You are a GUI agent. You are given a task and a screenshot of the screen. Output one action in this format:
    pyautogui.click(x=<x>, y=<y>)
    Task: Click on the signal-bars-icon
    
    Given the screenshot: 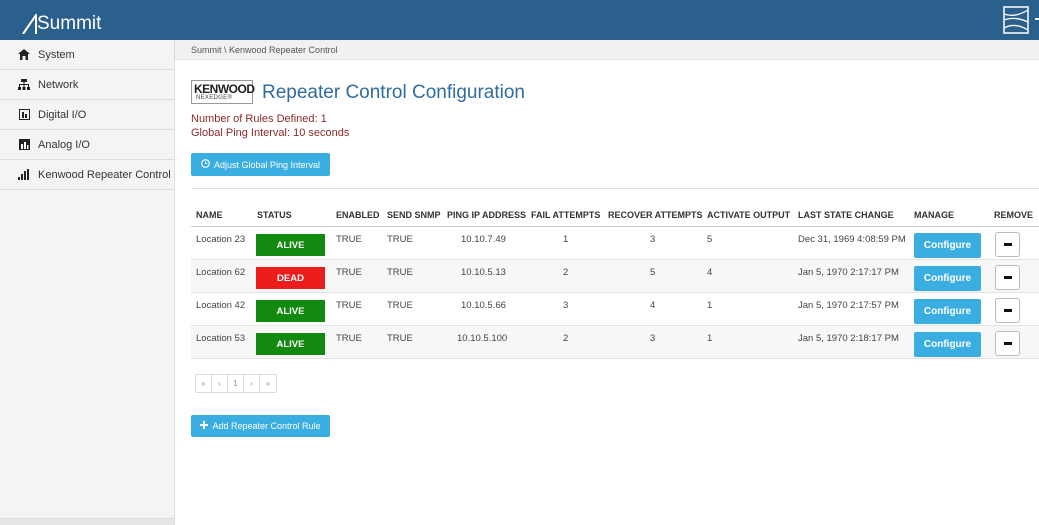 What is the action you would take?
    pyautogui.click(x=24, y=174)
    